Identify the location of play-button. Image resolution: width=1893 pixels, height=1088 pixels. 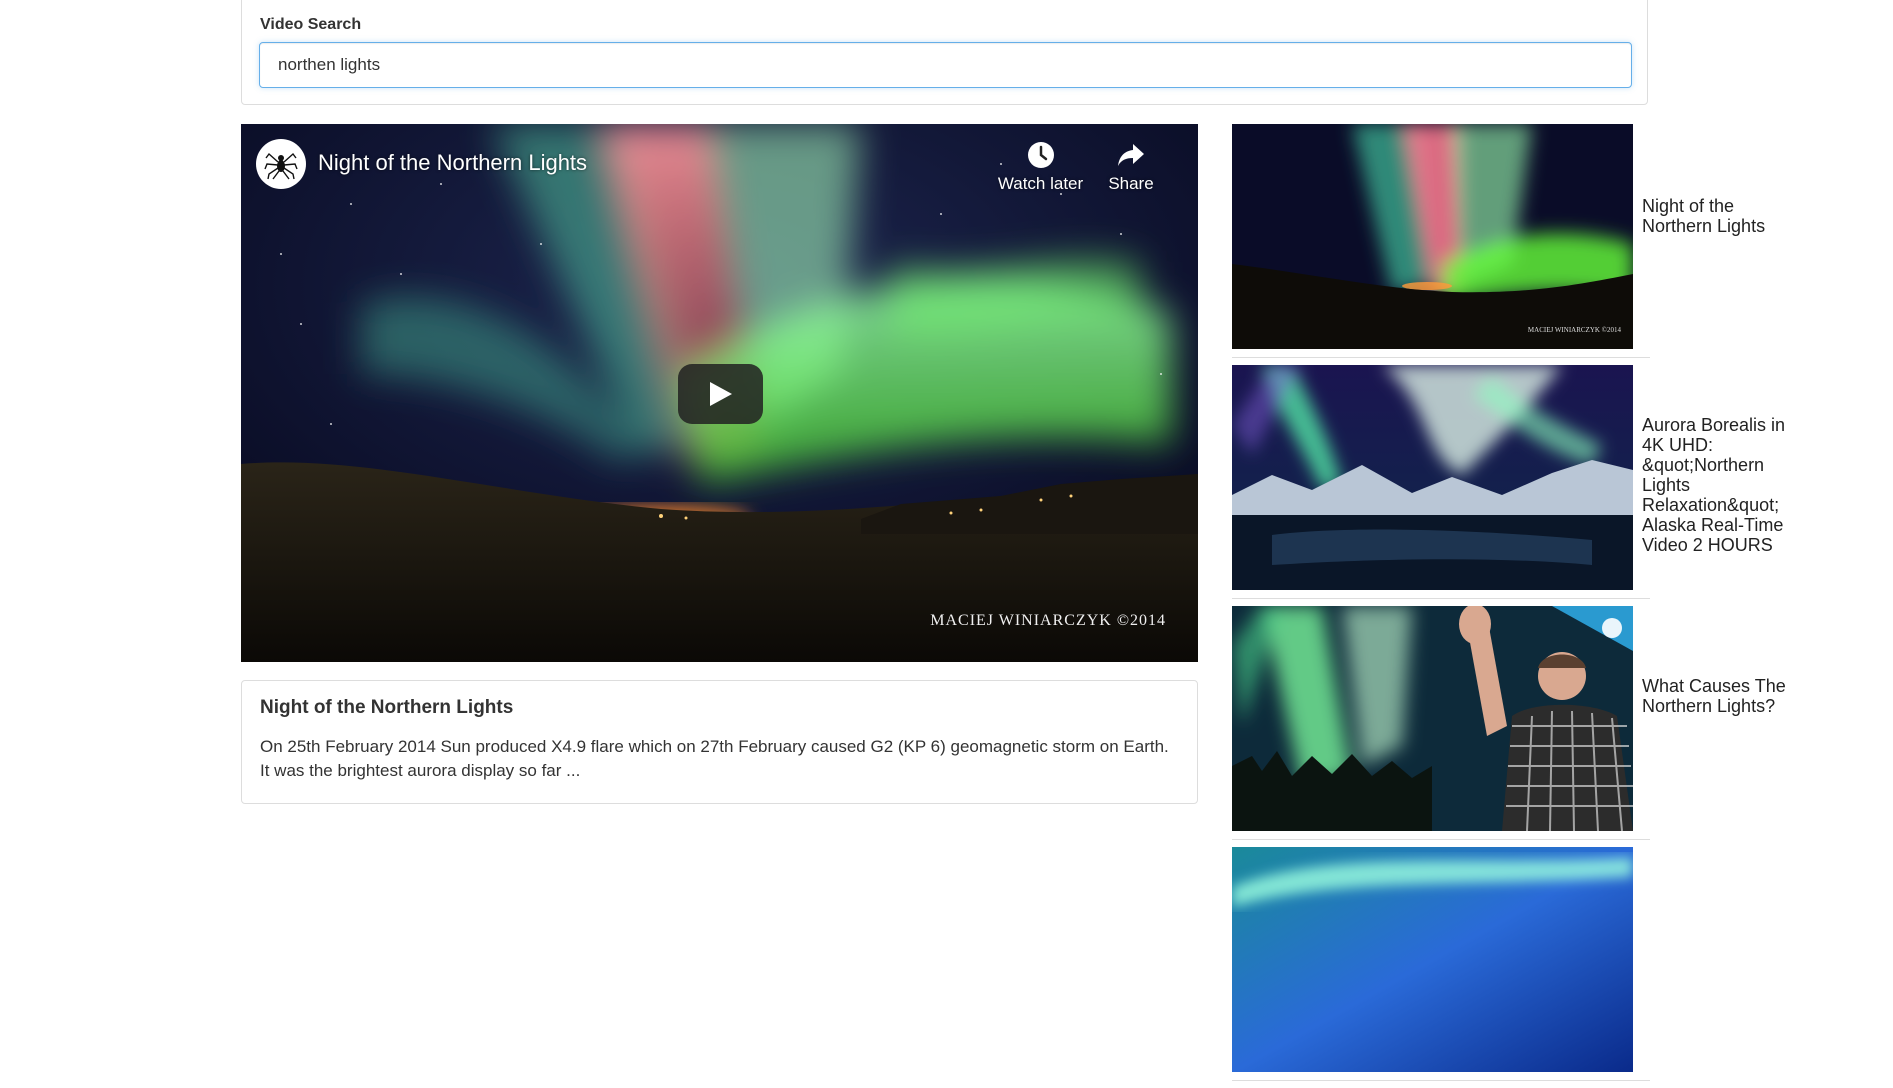
(720, 394).